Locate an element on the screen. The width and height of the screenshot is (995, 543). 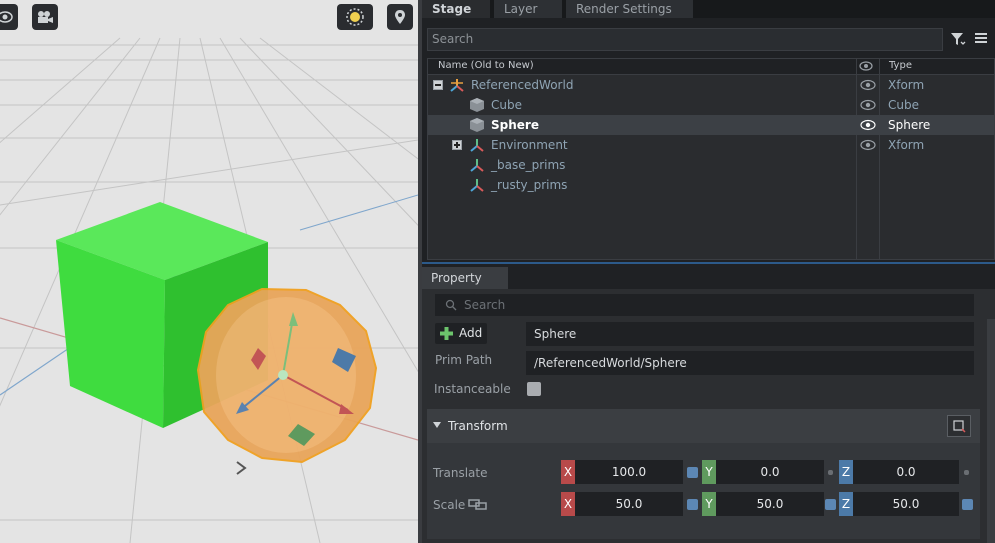
translate-label: Translate is located at coordinates (460, 473).